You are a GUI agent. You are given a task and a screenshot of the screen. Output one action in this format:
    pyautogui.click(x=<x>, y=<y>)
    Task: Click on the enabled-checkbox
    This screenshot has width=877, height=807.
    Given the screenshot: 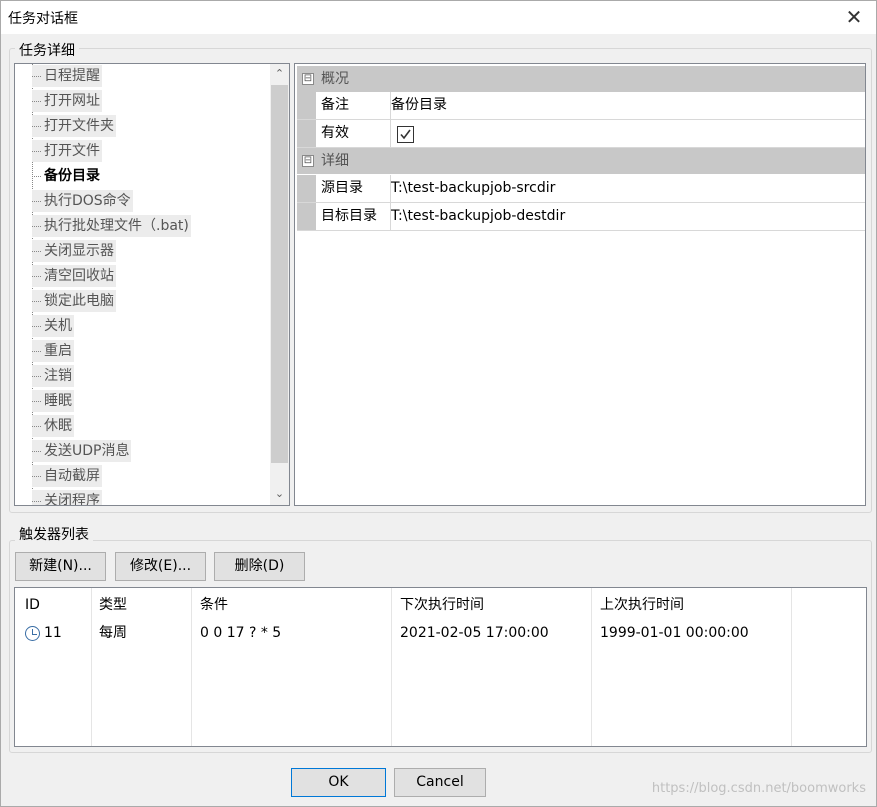 What is the action you would take?
    pyautogui.click(x=405, y=134)
    